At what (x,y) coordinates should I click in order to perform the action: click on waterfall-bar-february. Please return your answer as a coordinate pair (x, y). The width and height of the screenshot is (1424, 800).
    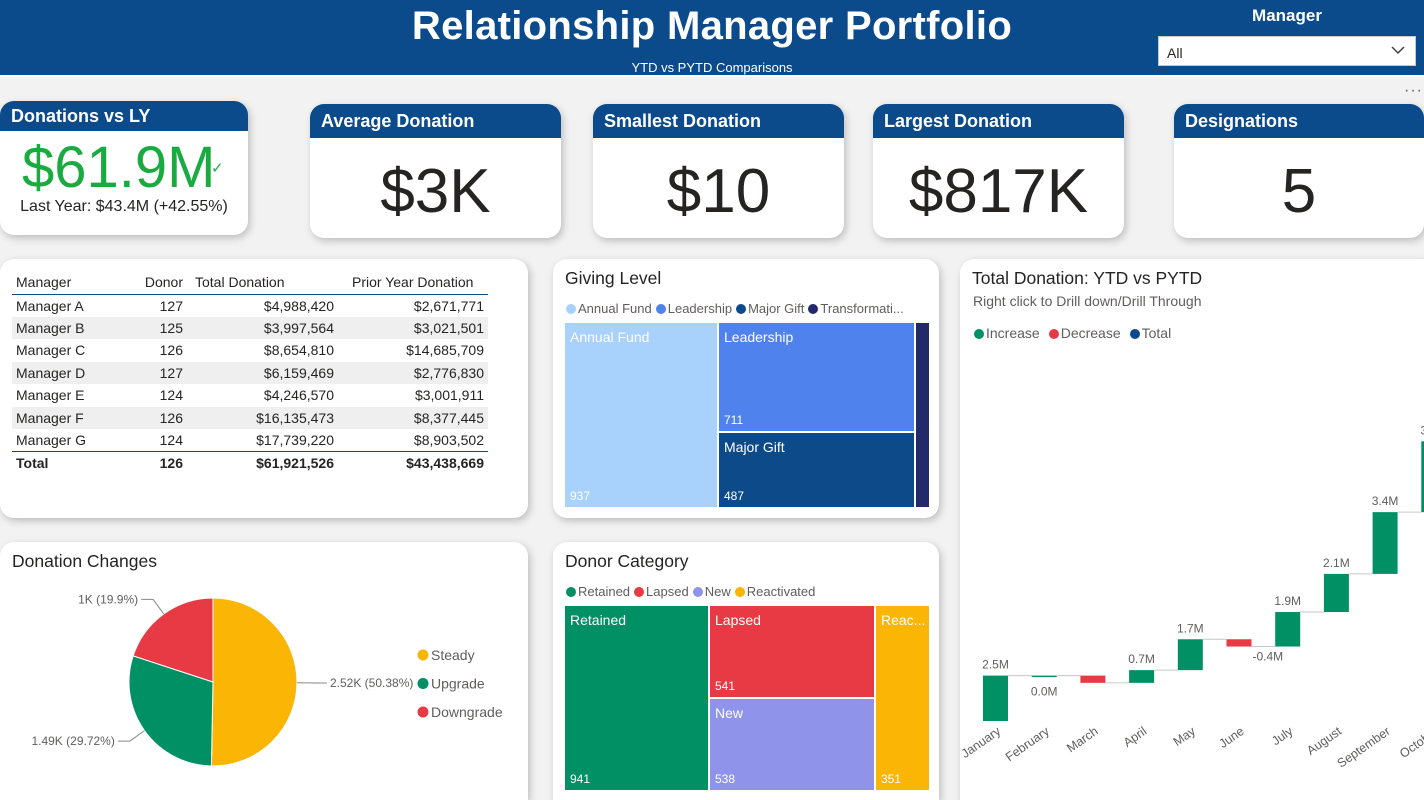
    Looking at the image, I should click on (1044, 676).